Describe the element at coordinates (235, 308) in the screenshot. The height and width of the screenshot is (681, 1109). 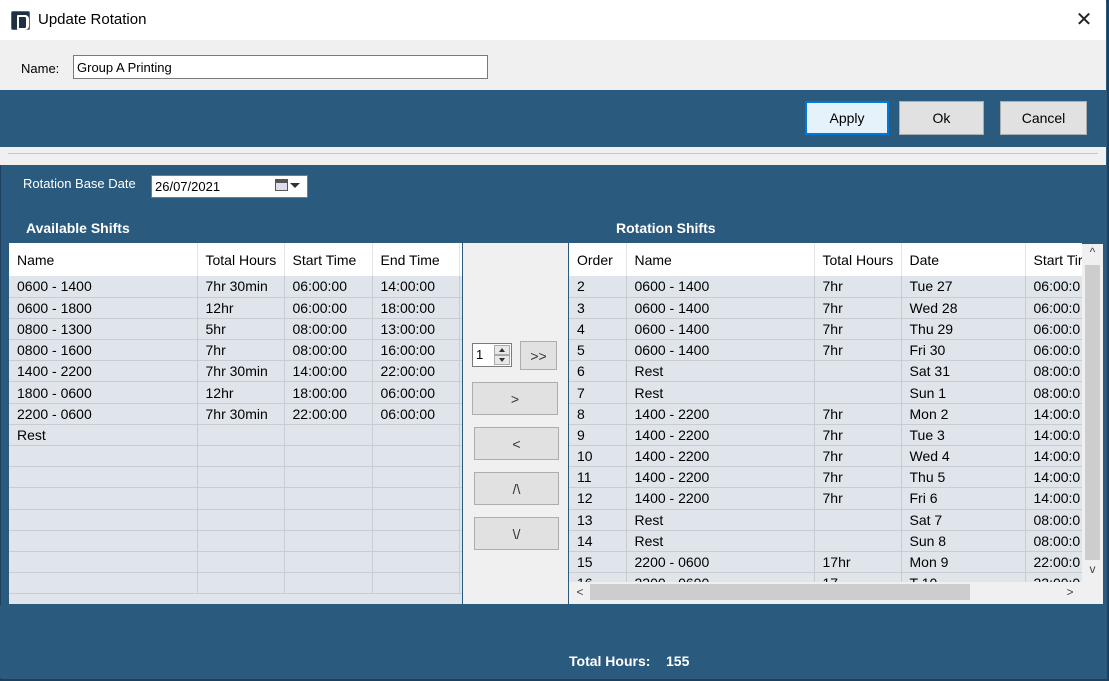
I see `table-row: 0600 - 1800 12hr 06:00:00 18:00:00` at that location.